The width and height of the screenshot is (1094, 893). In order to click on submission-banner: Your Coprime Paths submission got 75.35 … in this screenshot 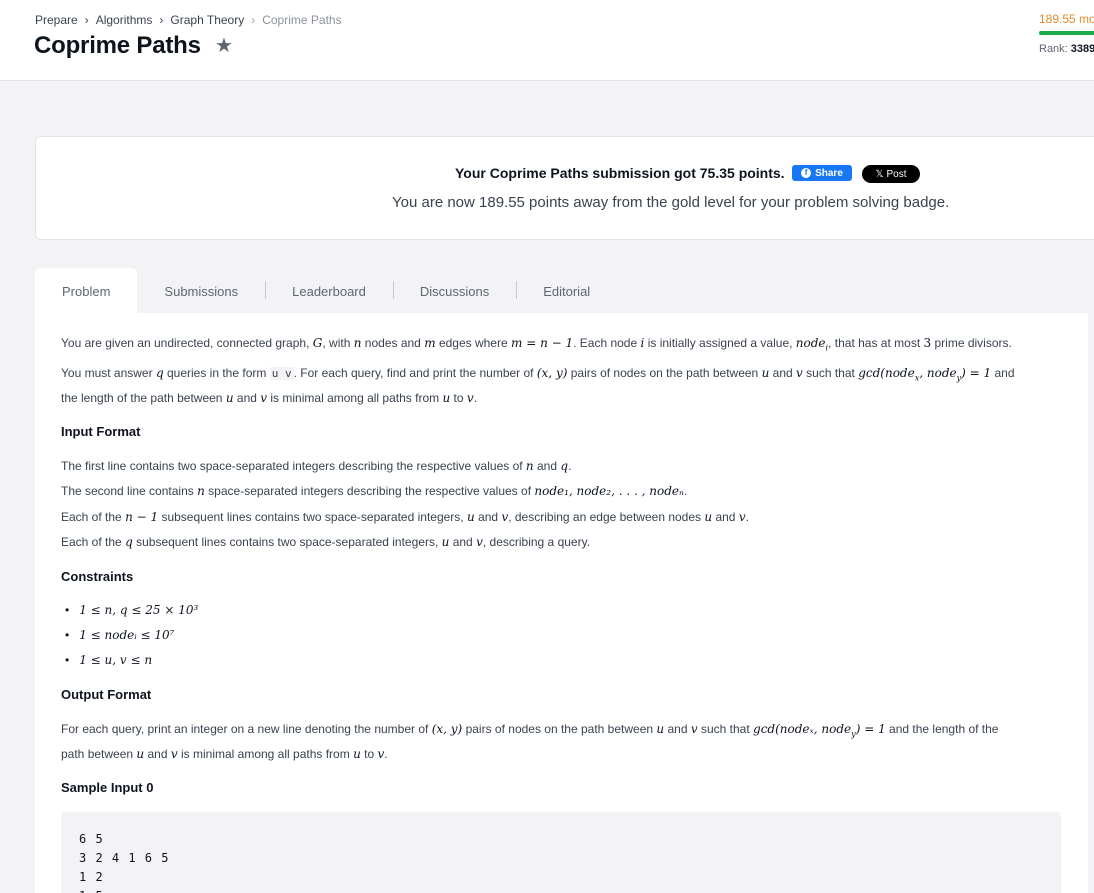, I will do `click(564, 188)`.